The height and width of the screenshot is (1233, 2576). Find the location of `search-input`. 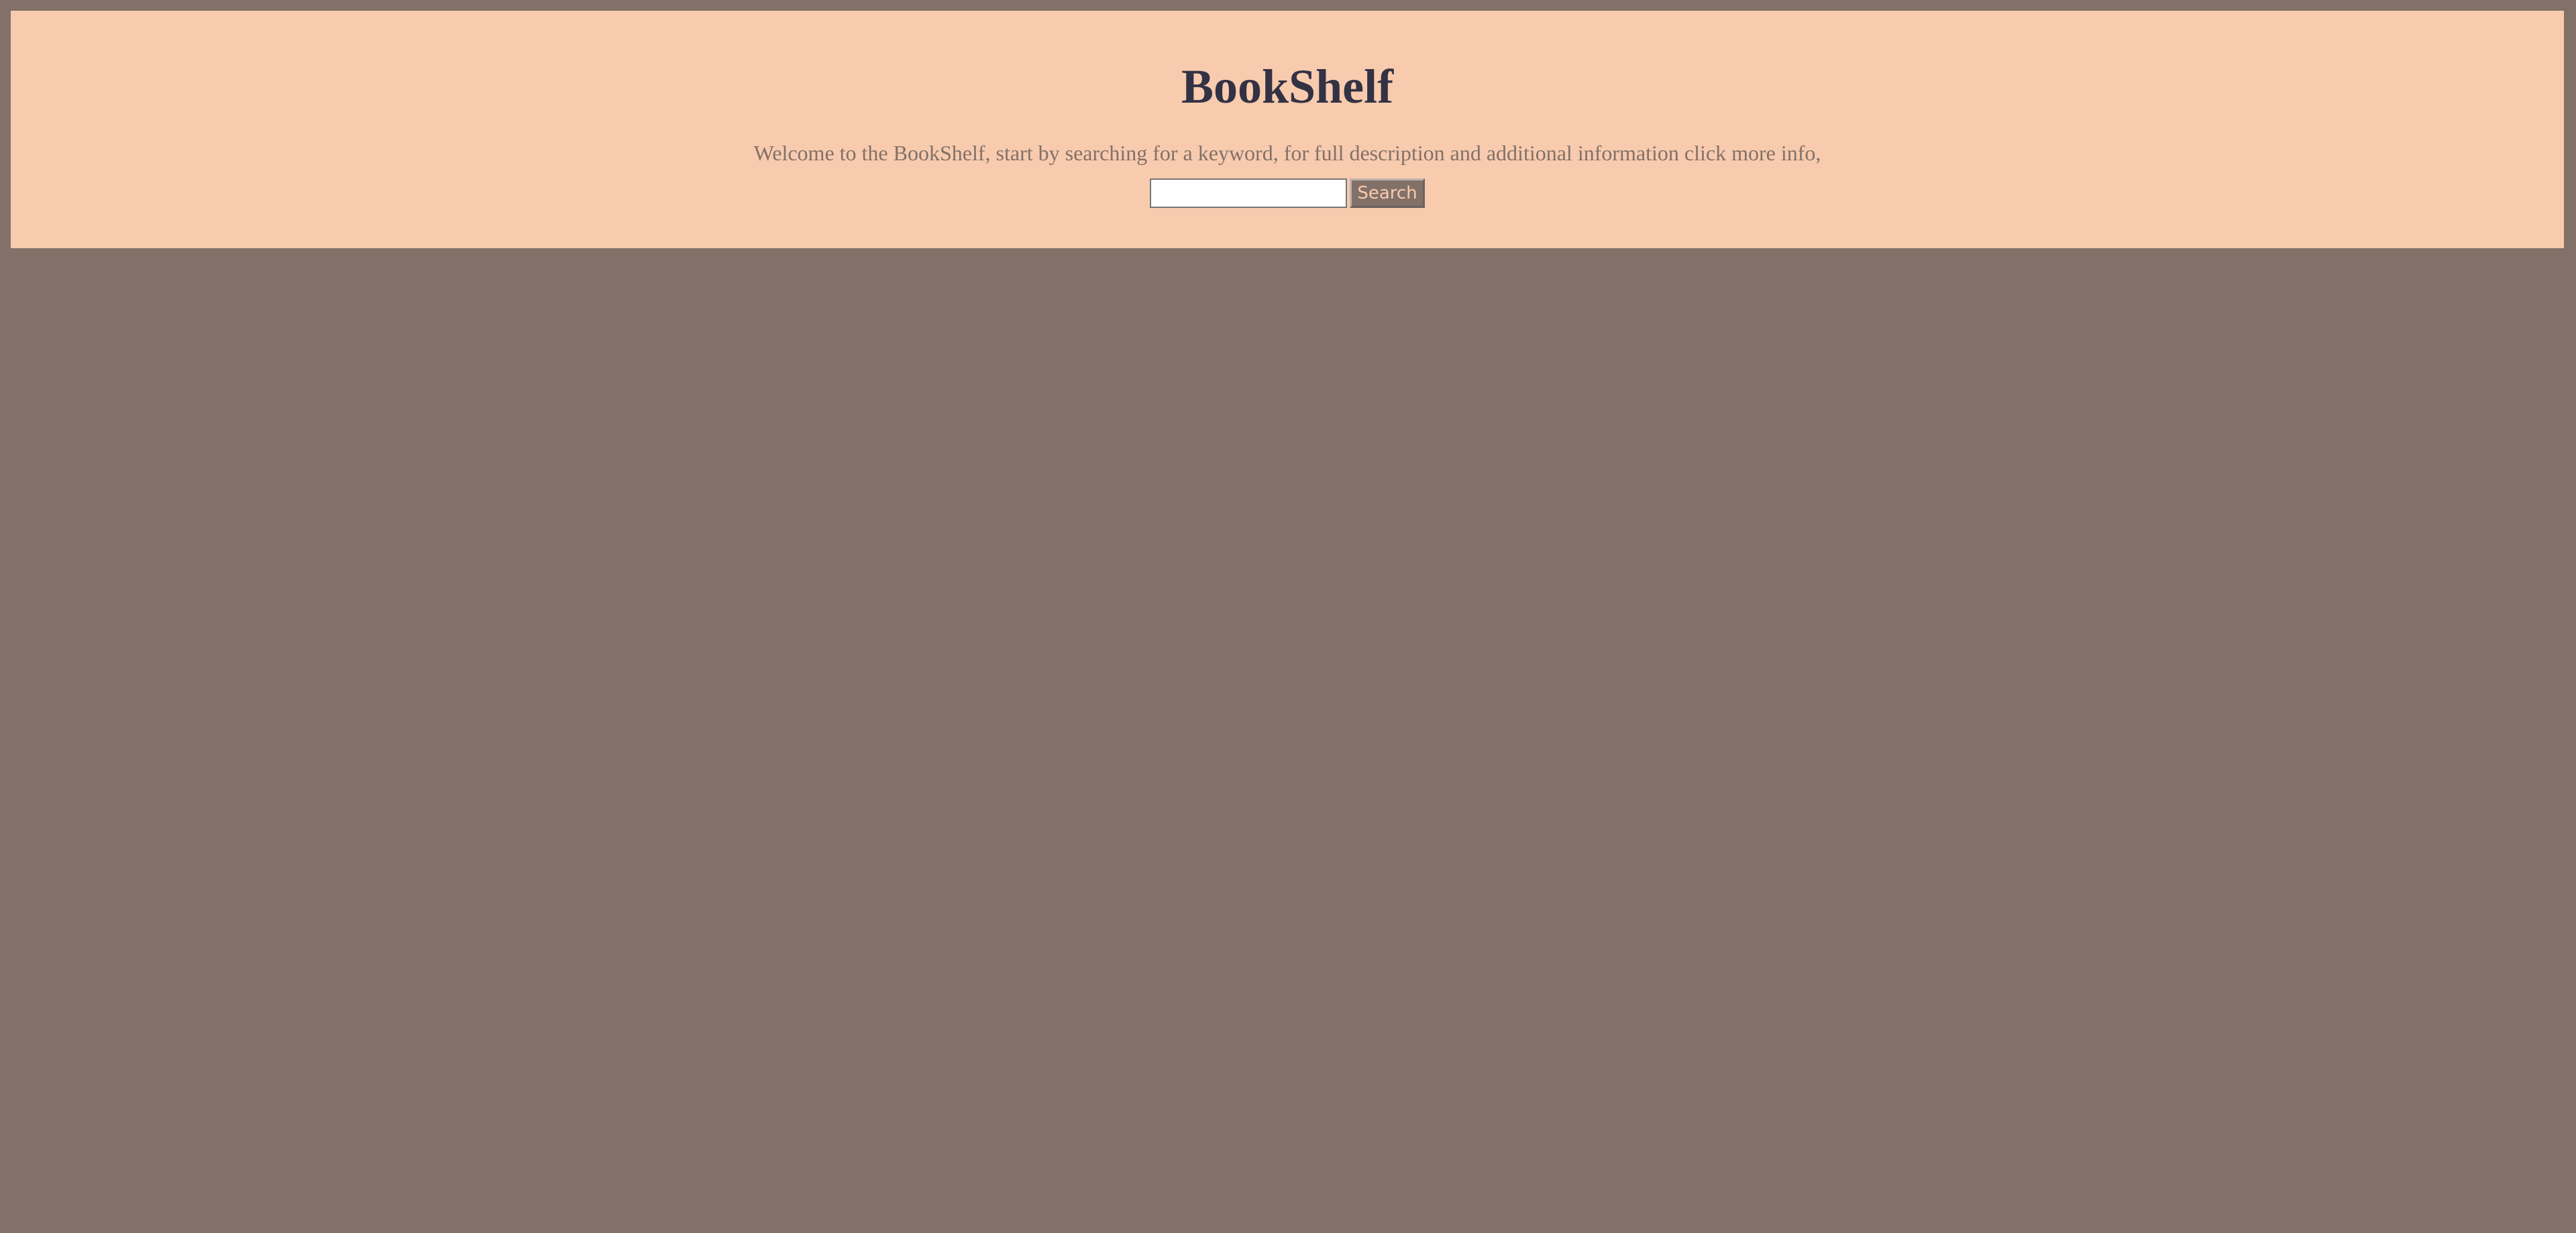

search-input is located at coordinates (1249, 193).